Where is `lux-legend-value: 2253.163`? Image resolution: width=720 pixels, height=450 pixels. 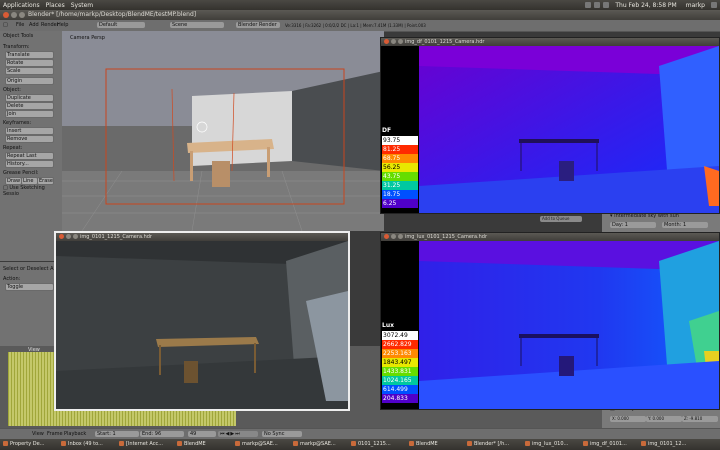 lux-legend-value: 2253.163 is located at coordinates (400, 353).